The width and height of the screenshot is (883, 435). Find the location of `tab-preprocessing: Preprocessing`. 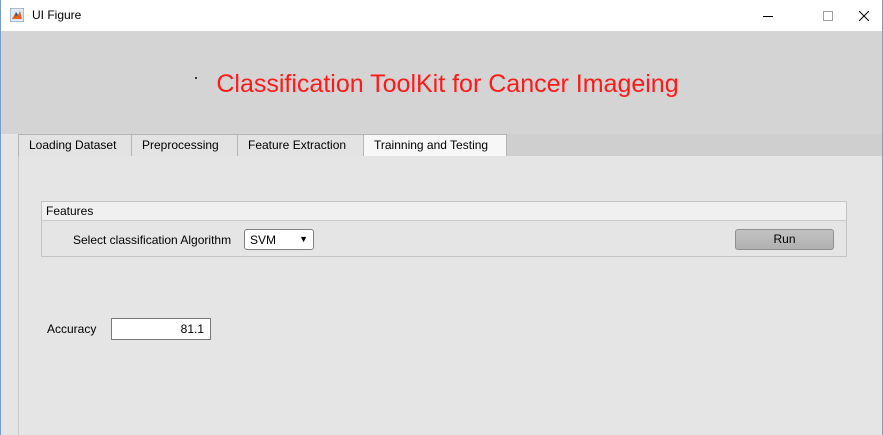

tab-preprocessing: Preprocessing is located at coordinates (184, 145).